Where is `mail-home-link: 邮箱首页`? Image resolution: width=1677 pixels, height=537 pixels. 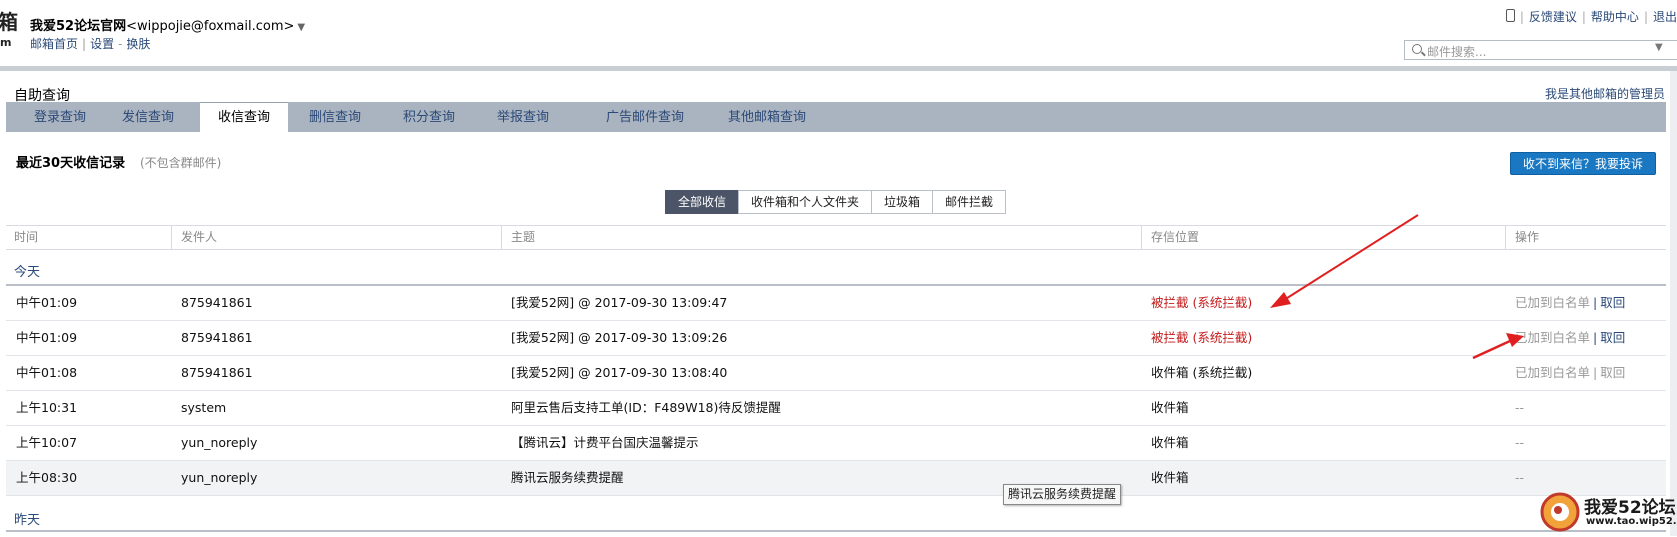 mail-home-link: 邮箱首页 is located at coordinates (54, 44).